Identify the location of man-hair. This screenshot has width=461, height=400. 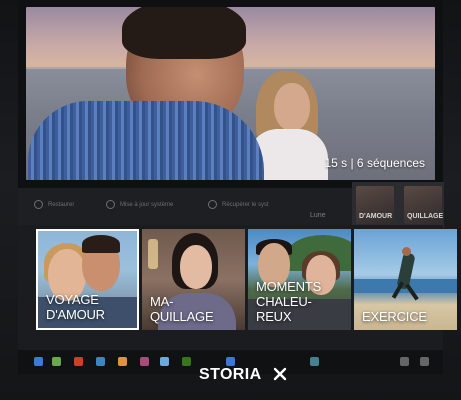
(184, 33).